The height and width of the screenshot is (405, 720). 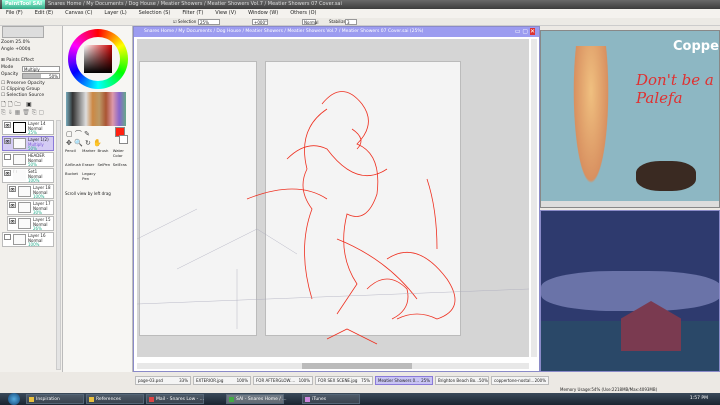 What do you see at coordinates (86, 138) in the screenshot?
I see `selection-tools: ▢ ⌒ ✎ ✥ 🔍 ↻ ✋` at bounding box center [86, 138].